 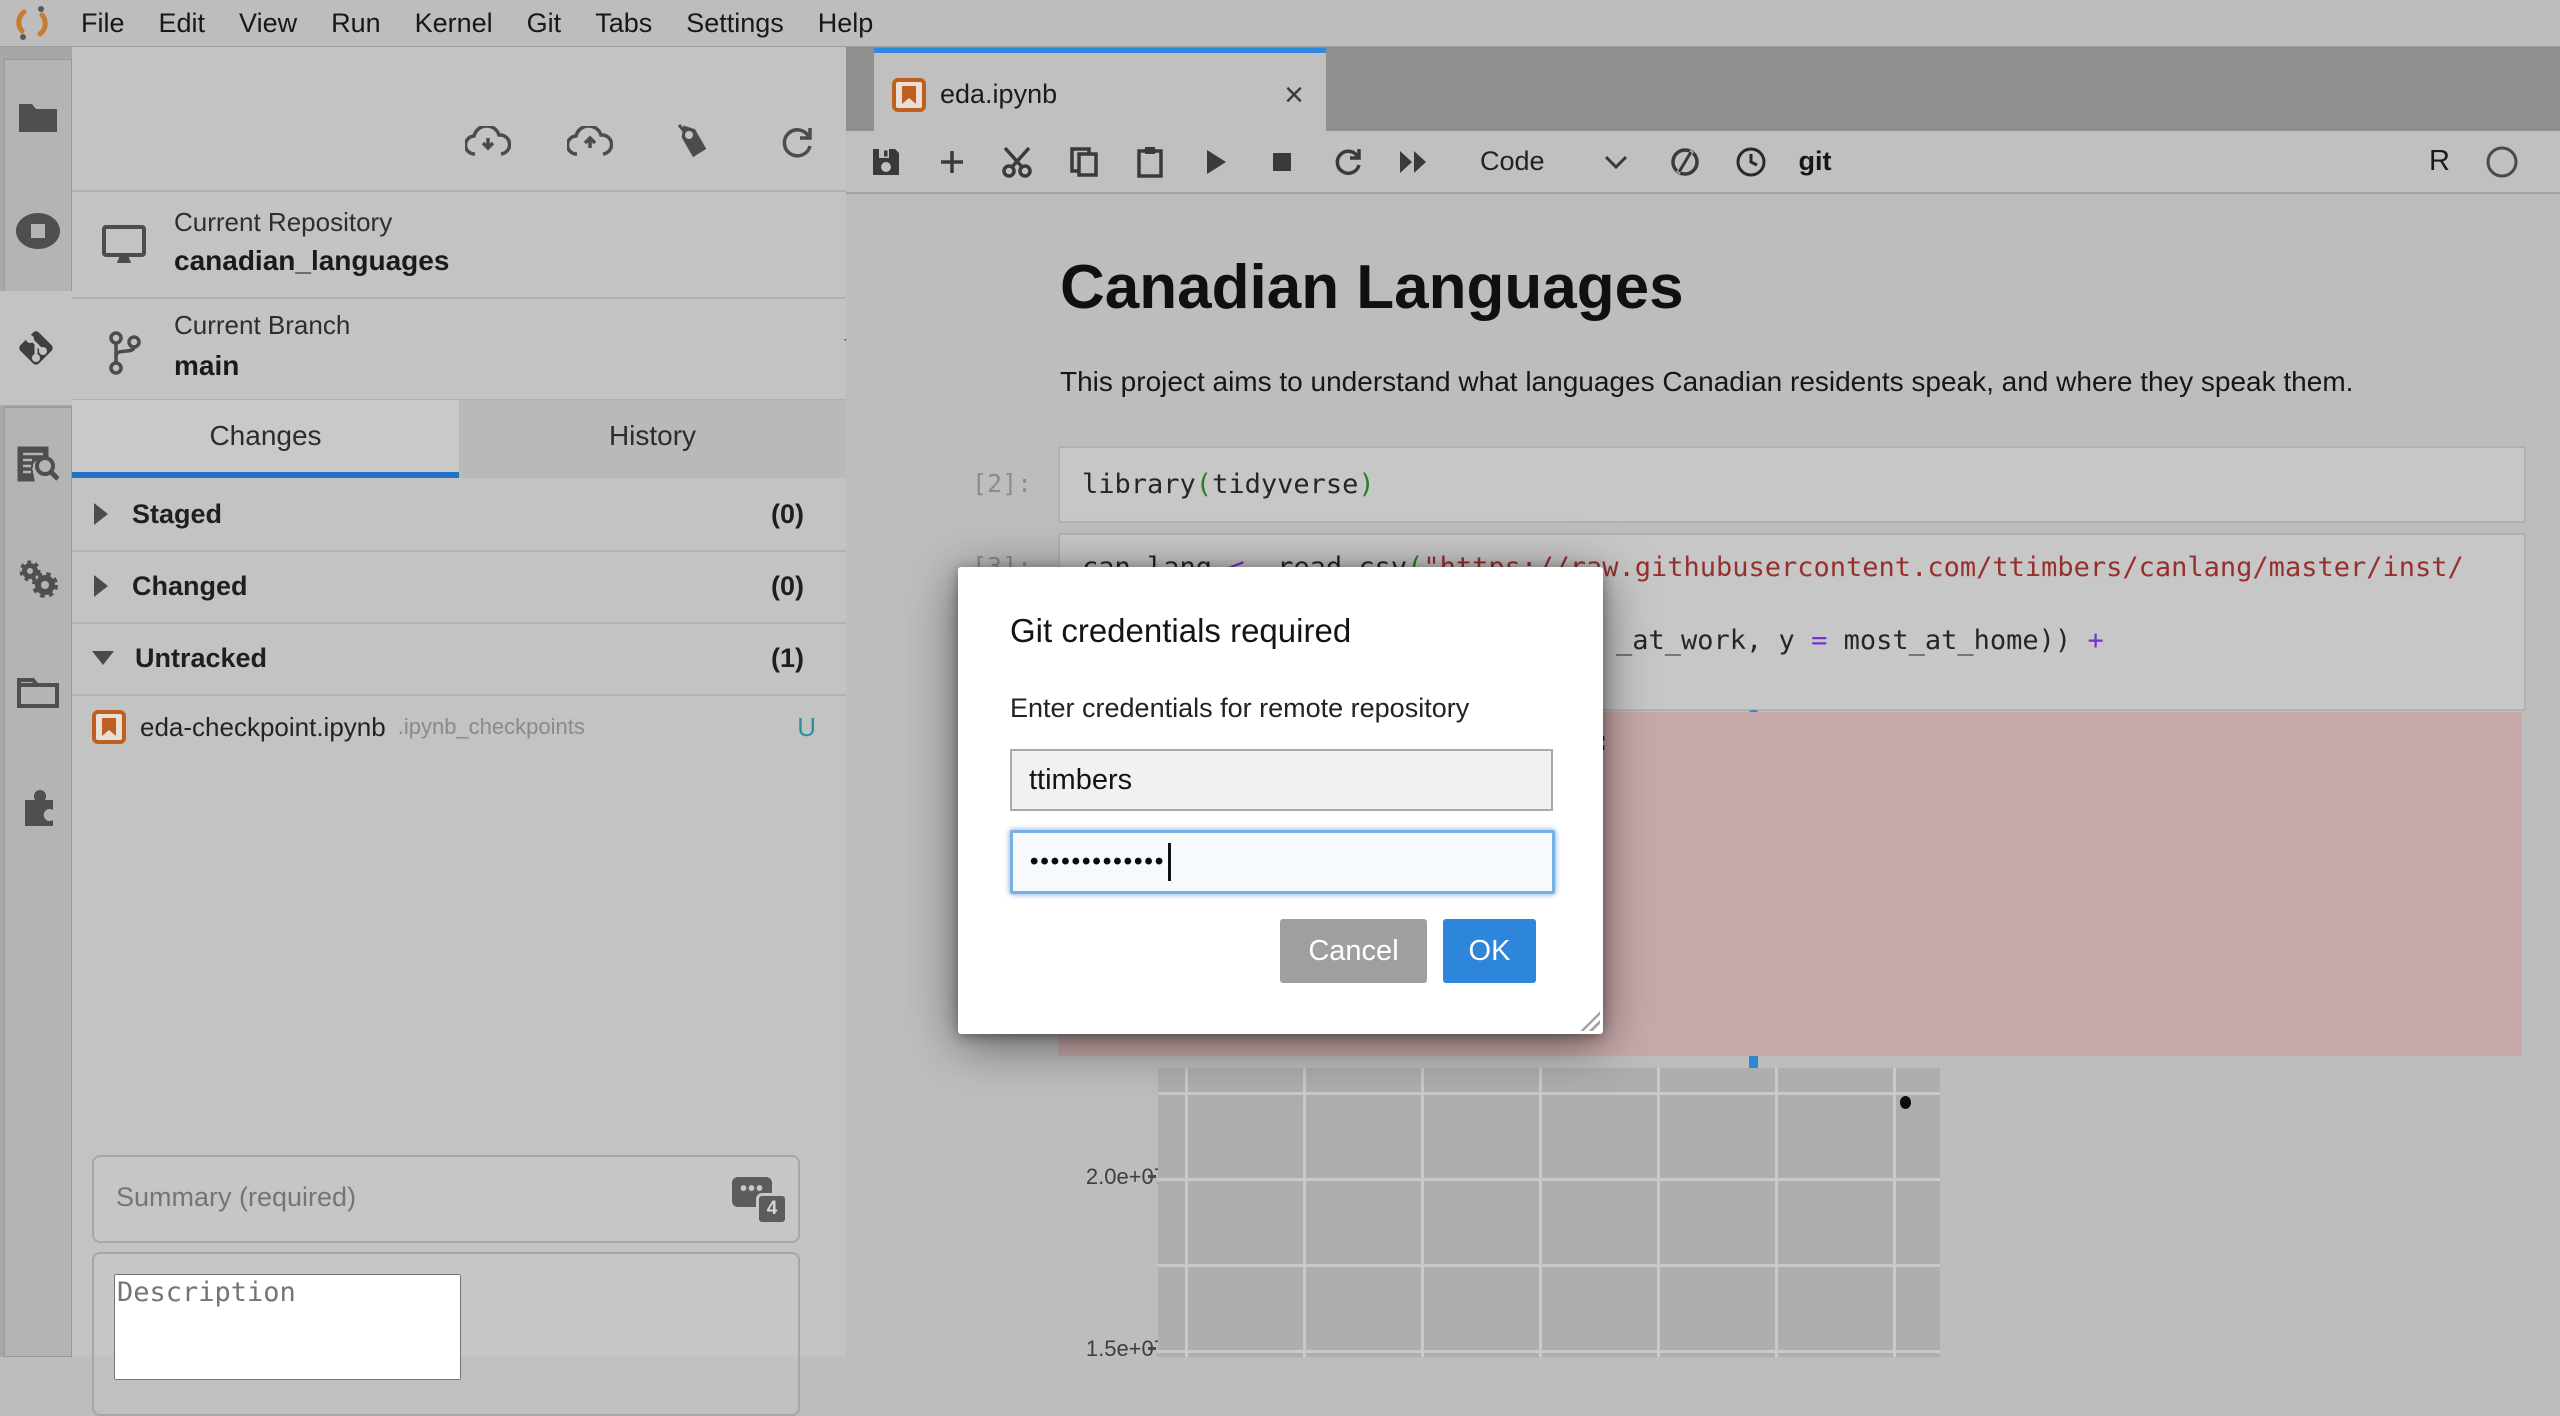 I want to click on menu-file: File, so click(x=103, y=23).